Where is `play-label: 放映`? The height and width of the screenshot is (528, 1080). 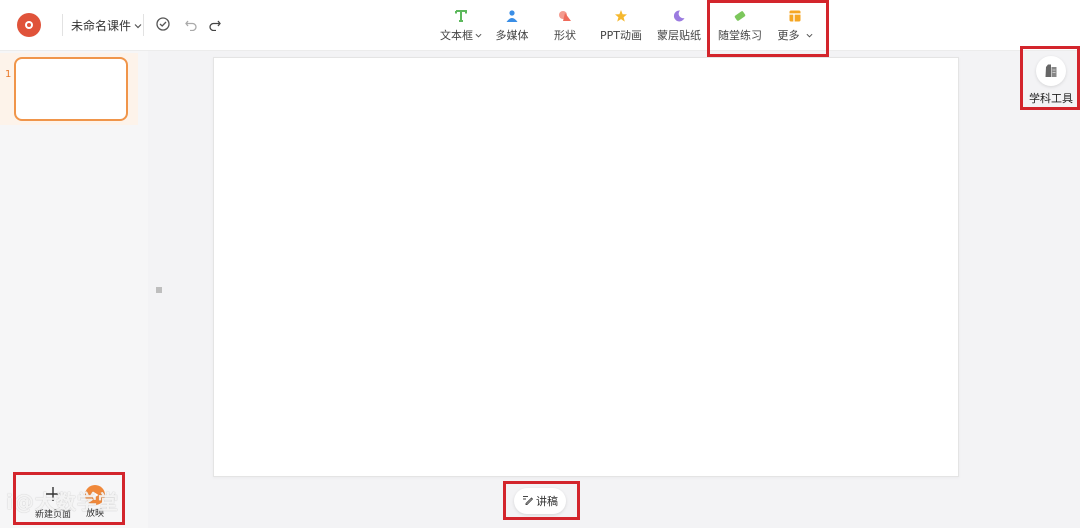 play-label: 放映 is located at coordinates (94, 514).